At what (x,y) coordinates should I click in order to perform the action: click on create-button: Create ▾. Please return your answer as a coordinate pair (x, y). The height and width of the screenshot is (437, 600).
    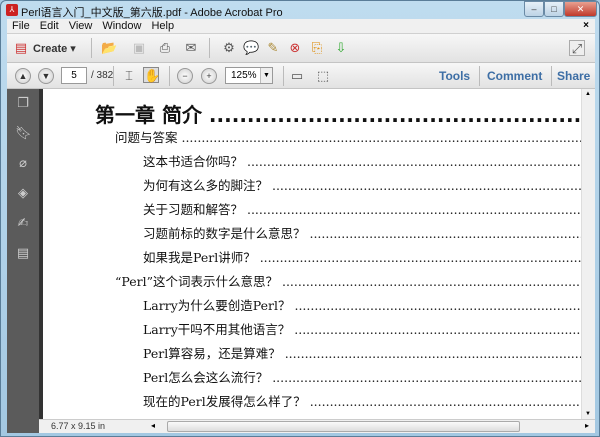
    Looking at the image, I should click on (54, 48).